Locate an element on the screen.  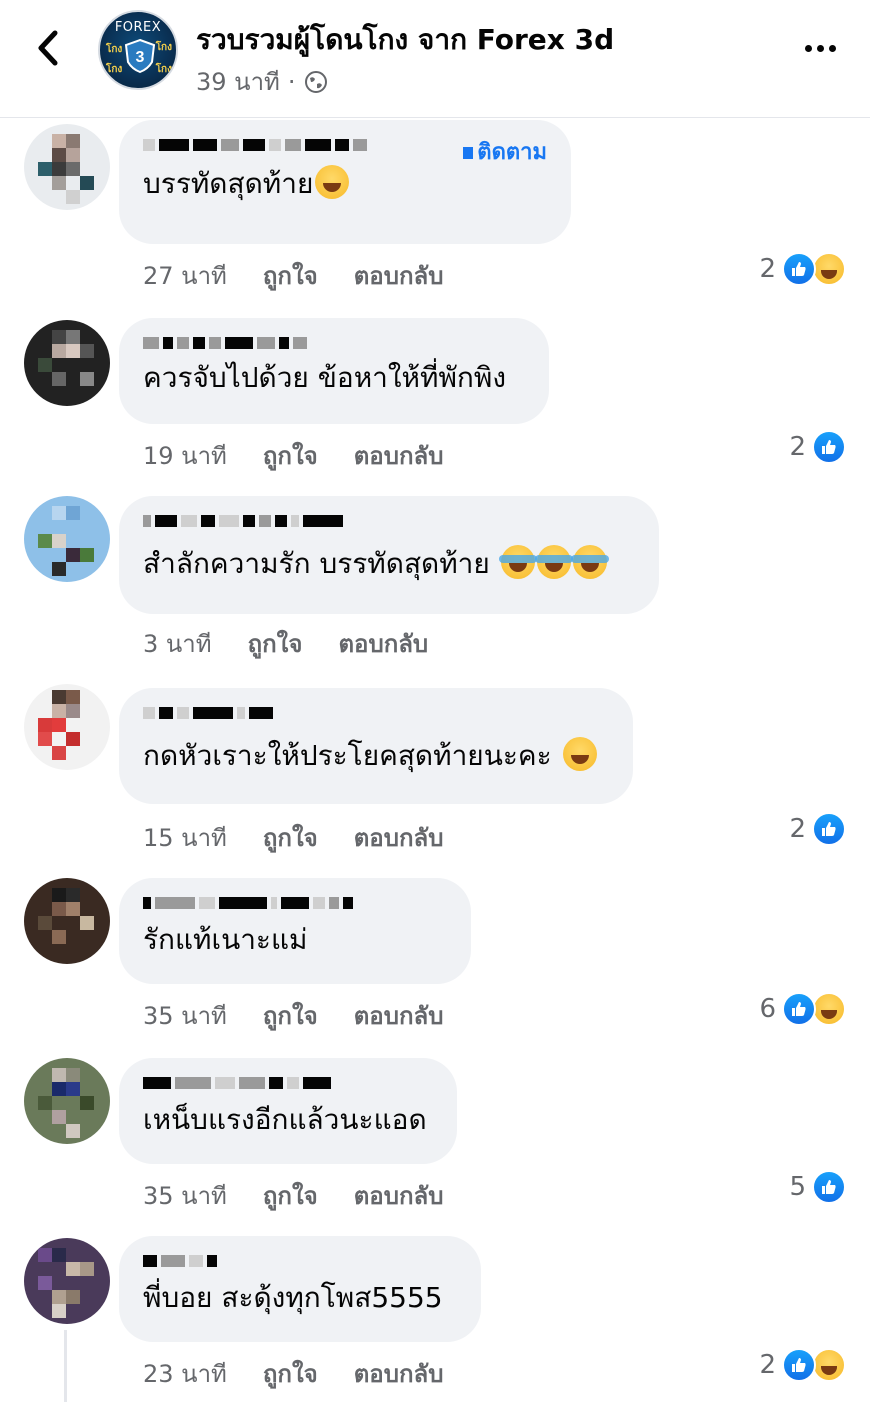
comment-bubble: พี่บอย สะดุ้งทุกโพส5555 is located at coordinates (300, 1289).